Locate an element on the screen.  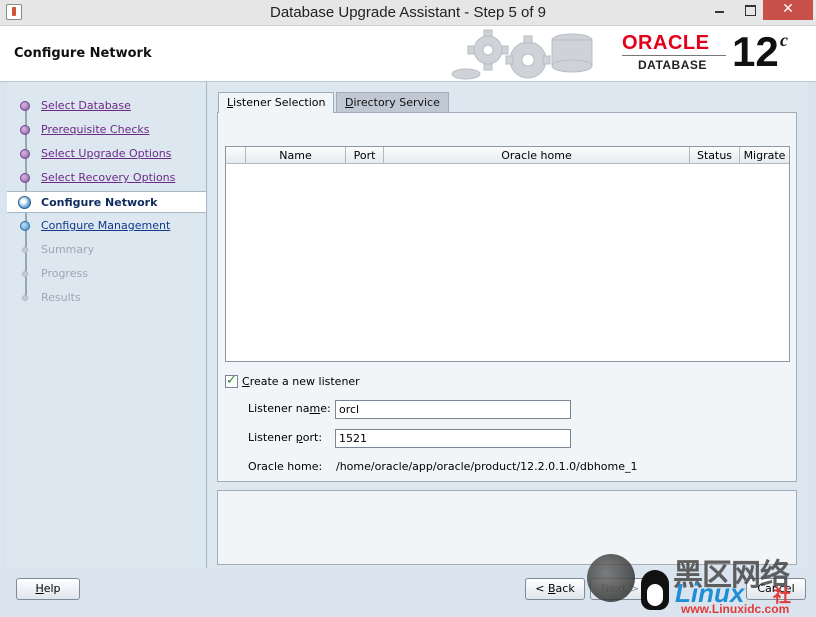
nav-step-select-recovery-options: Select Recovery Options is located at coordinates (106, 178).